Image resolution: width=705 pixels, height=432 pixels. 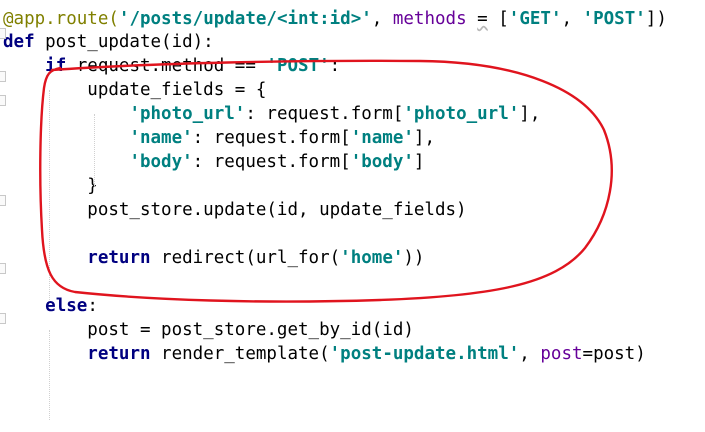 I want to click on string-token: 'GET', so click(x=535, y=19).